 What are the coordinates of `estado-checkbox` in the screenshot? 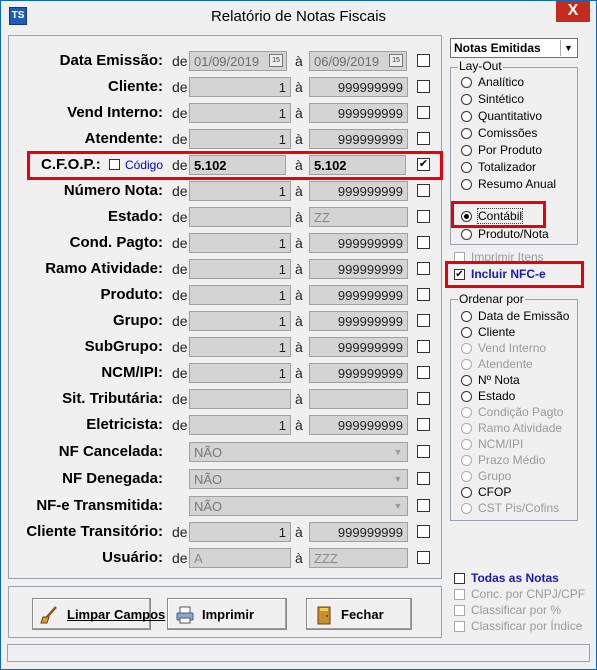 It's located at (423, 216).